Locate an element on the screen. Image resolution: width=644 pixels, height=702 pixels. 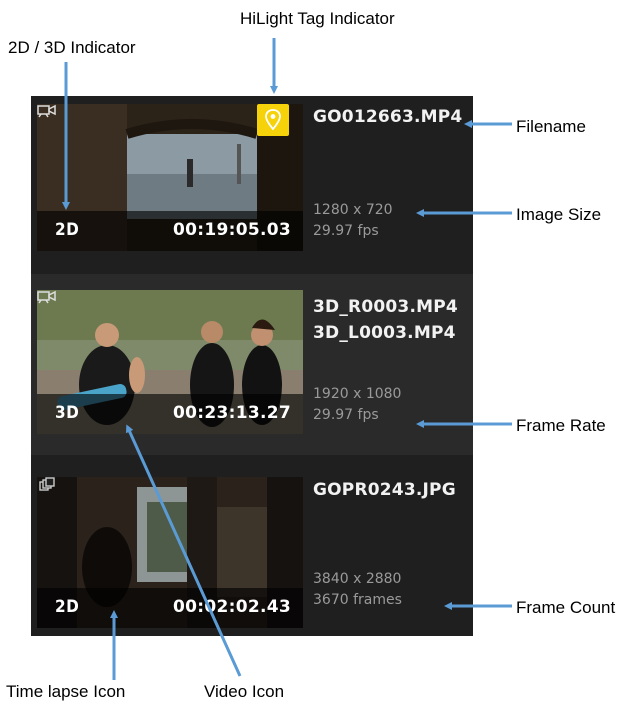
arrow-video is located at coordinates (184, 550).